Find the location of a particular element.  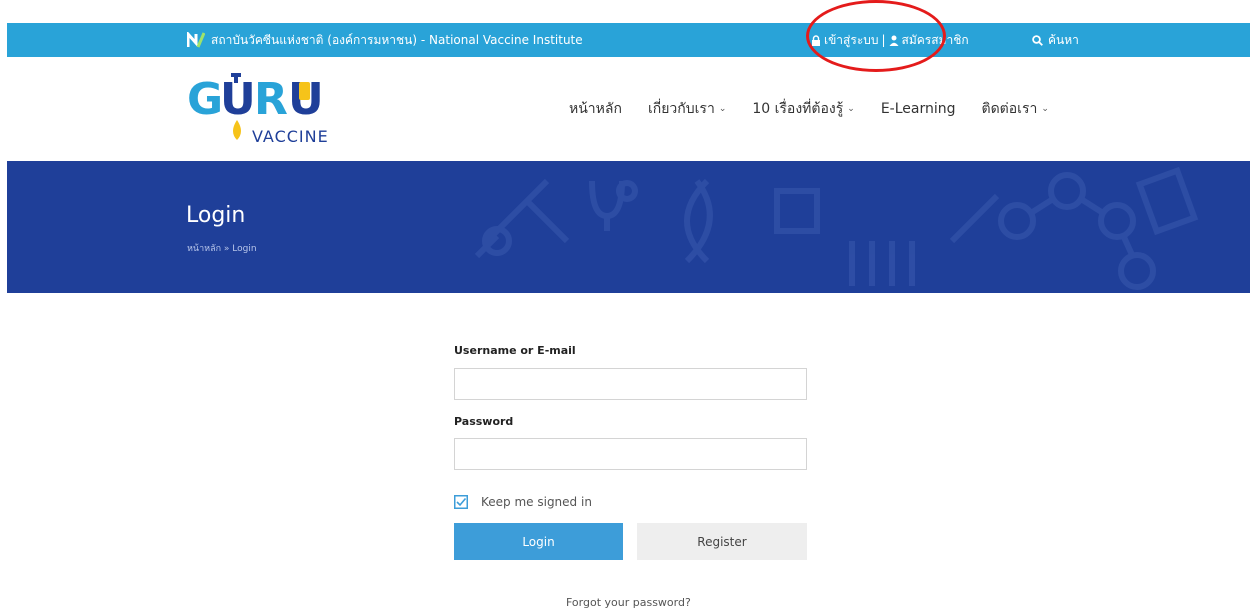

login-link: เข้าสู่ระบบ is located at coordinates (845, 40).